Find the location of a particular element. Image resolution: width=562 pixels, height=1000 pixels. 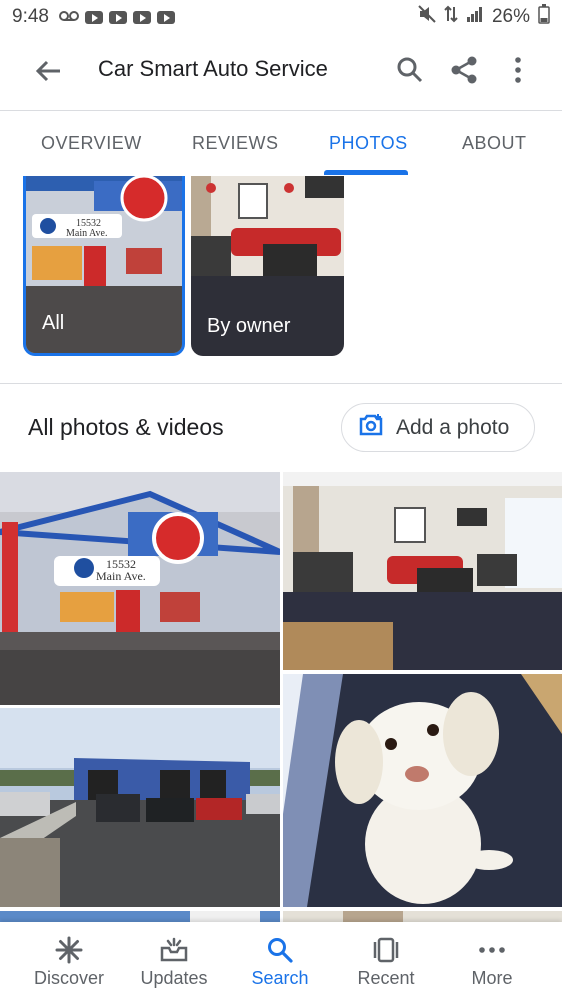

overflow-menu-icon is located at coordinates (518, 70).